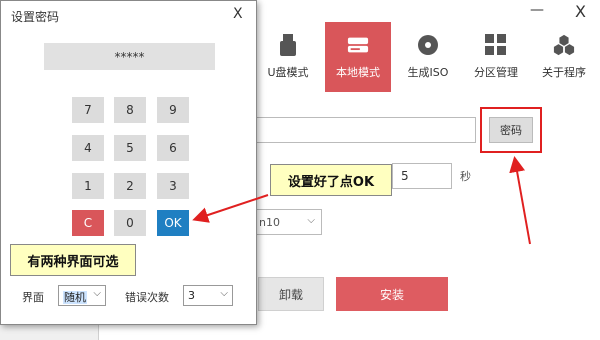 This screenshot has width=600, height=340. What do you see at coordinates (269, 222) in the screenshot?
I see `os-version-value: n10` at bounding box center [269, 222].